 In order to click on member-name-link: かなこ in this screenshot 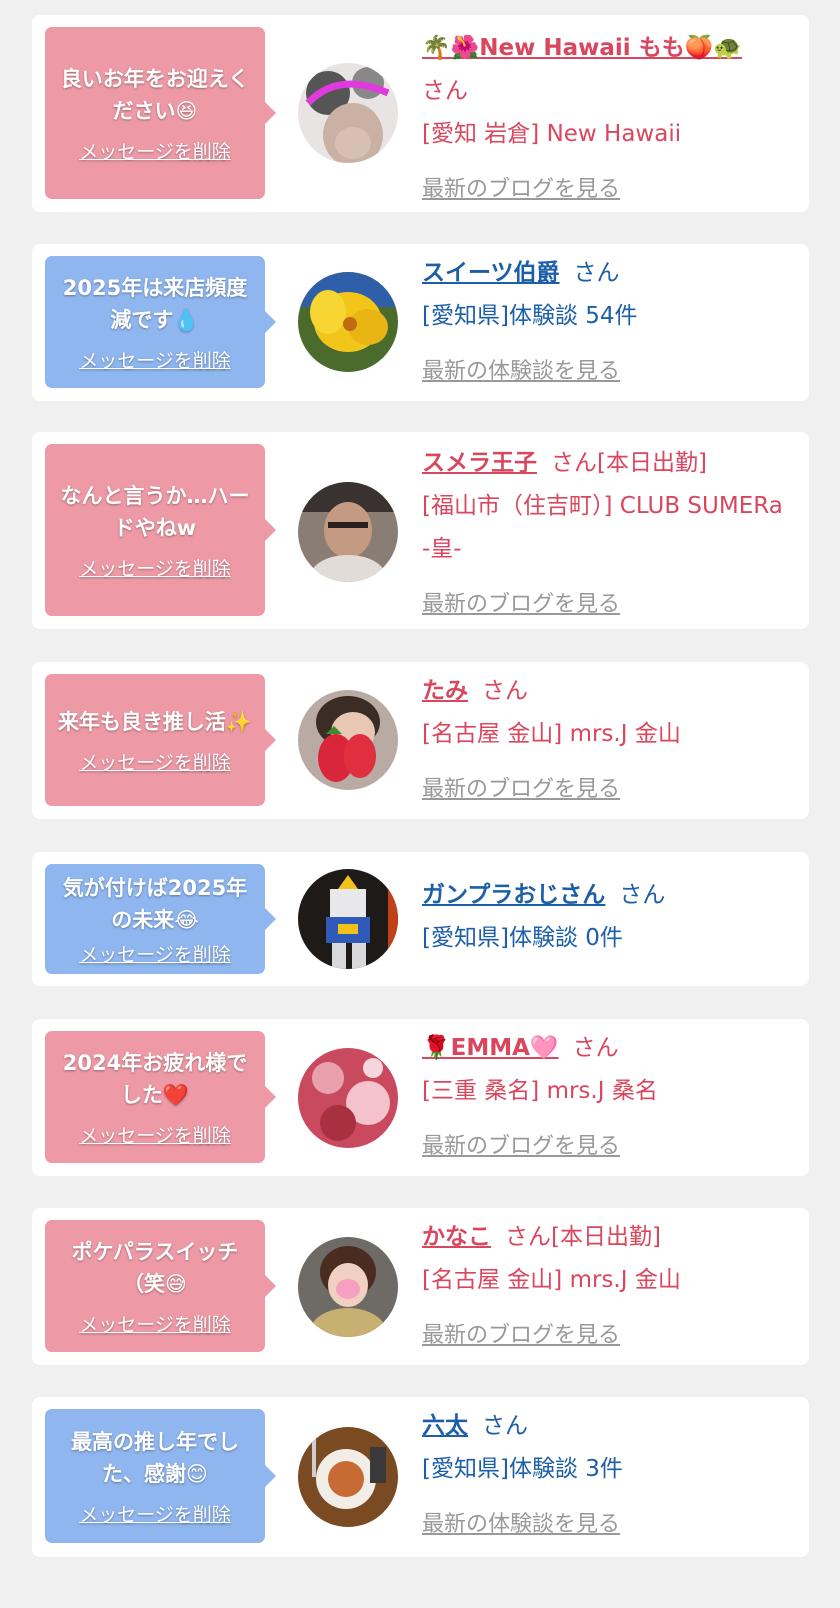, I will do `click(456, 1237)`.